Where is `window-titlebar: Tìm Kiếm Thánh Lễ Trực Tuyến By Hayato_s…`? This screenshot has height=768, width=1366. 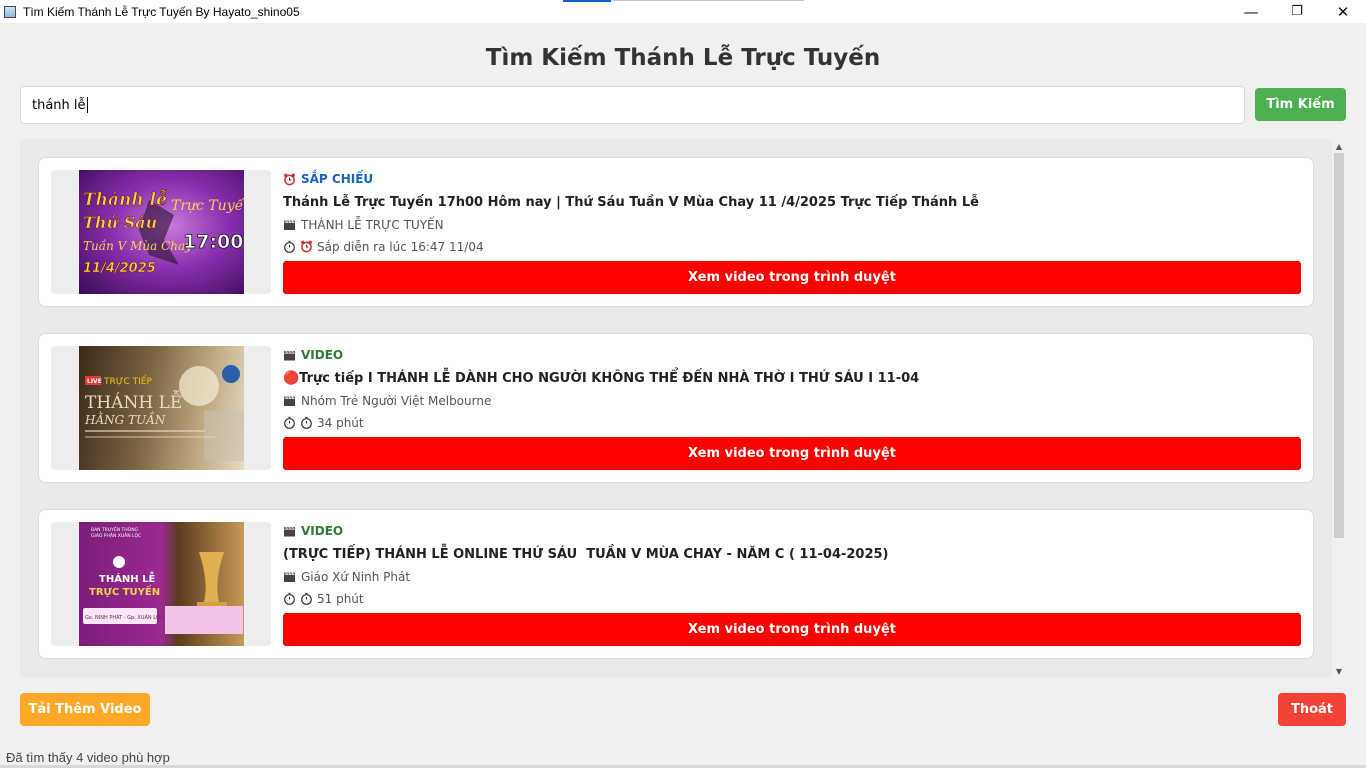
window-titlebar: Tìm Kiếm Thánh Lễ Trực Tuyến By Hayato_s… is located at coordinates (683, 11).